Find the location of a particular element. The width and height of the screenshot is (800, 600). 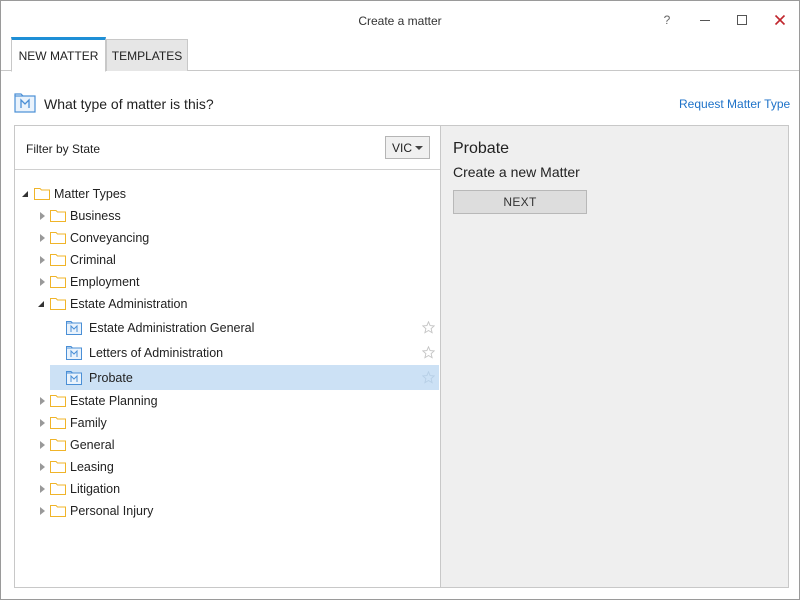

close-icon is located at coordinates (780, 20).